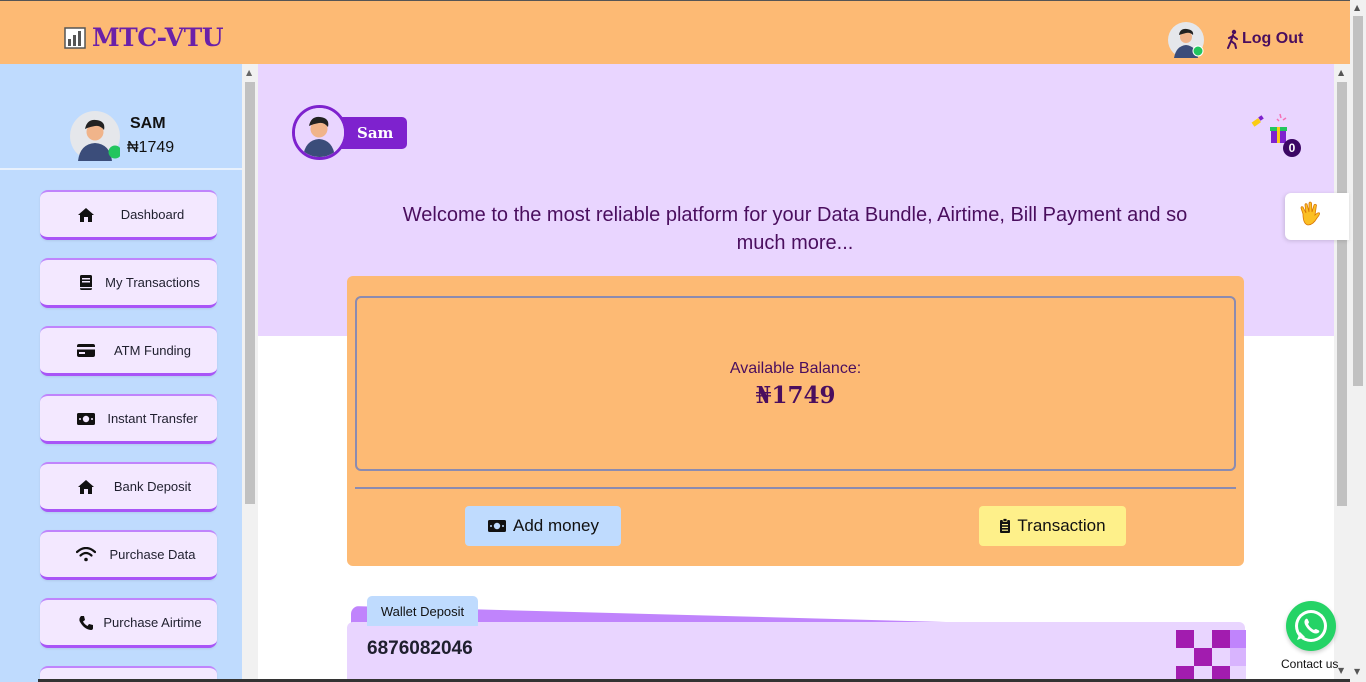 The image size is (1366, 682). I want to click on top-header: MTC-VTU Log Out, so click(675, 32).